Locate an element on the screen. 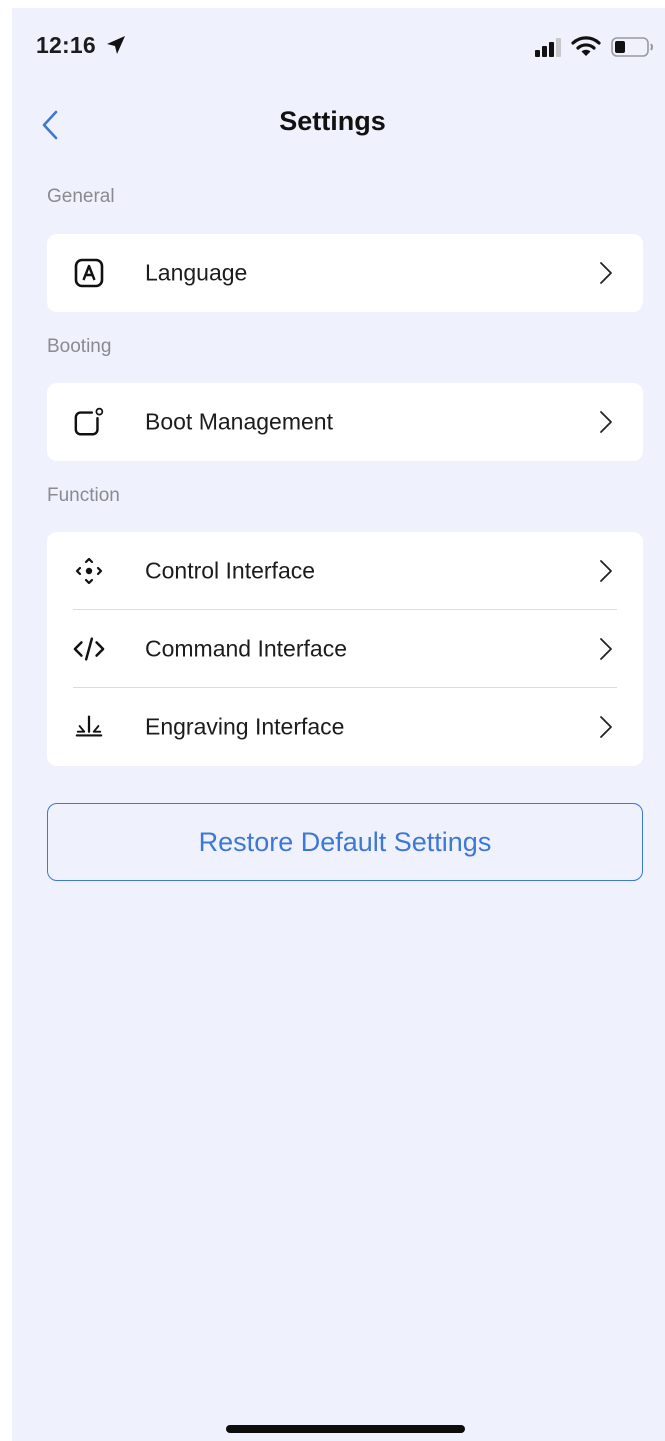 The image size is (665, 1441). page-title: Settings is located at coordinates (332, 121).